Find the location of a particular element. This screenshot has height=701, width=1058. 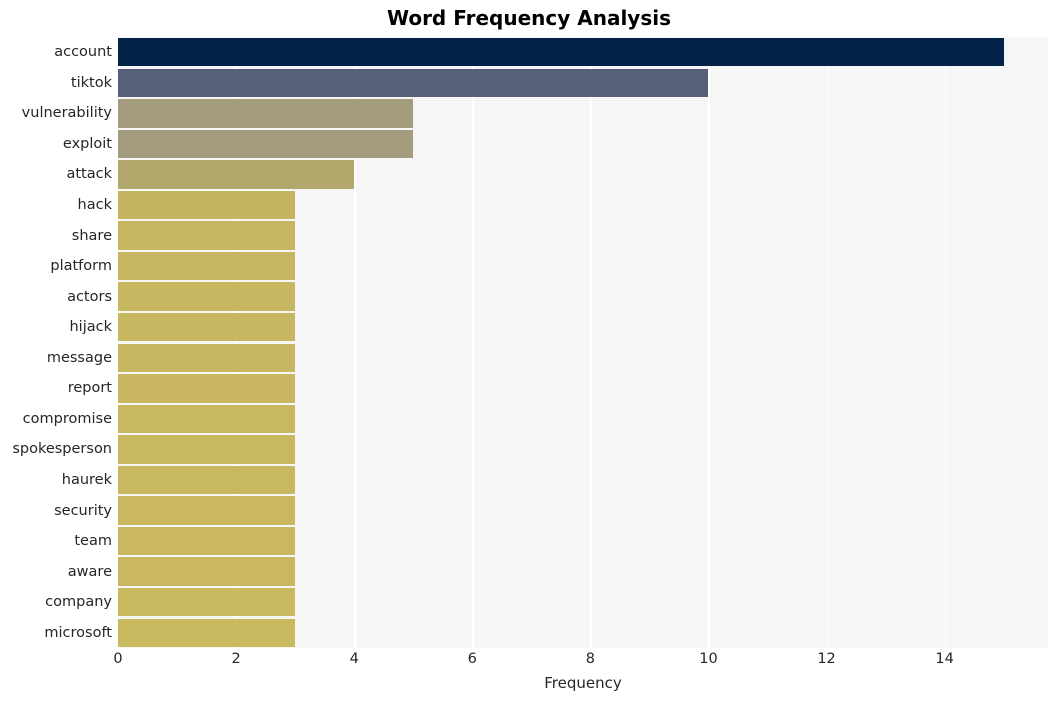

y-tick-label-compromise: compromise is located at coordinates (67, 418).